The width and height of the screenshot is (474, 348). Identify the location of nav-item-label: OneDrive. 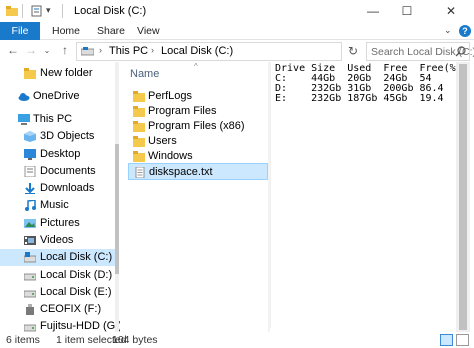
(56, 96).